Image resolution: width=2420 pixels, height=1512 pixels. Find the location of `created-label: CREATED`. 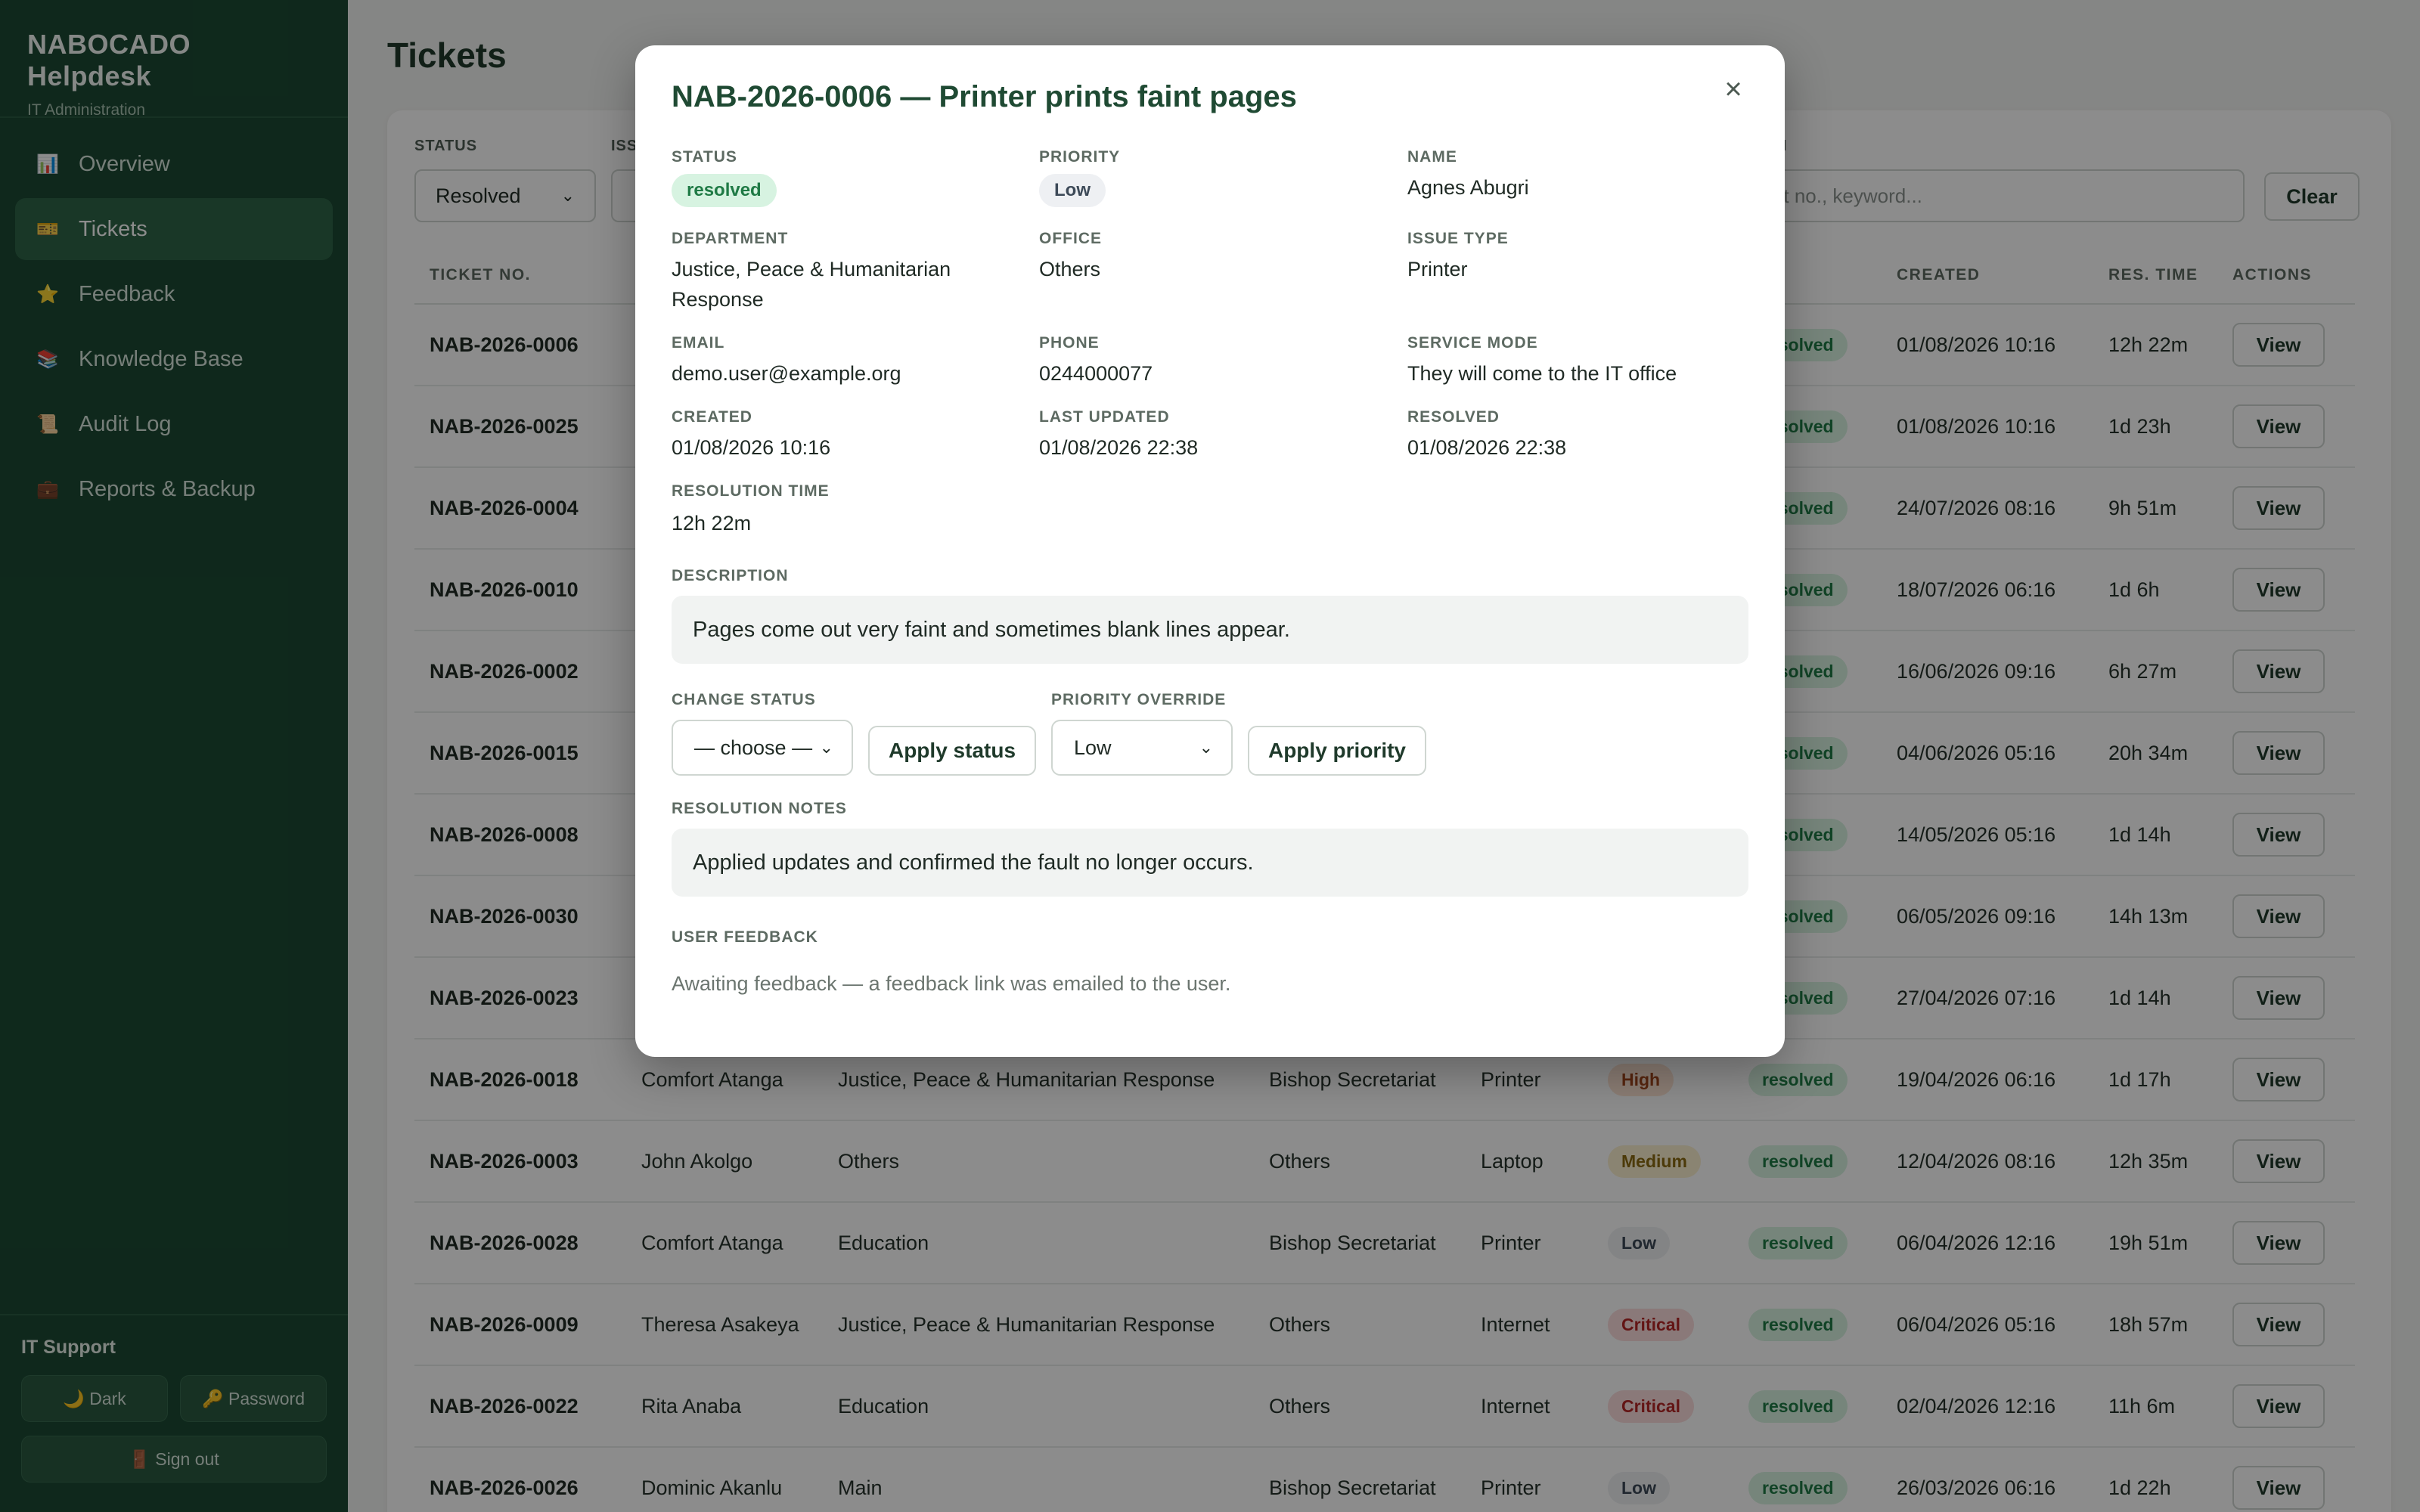

created-label: CREATED is located at coordinates (712, 417).